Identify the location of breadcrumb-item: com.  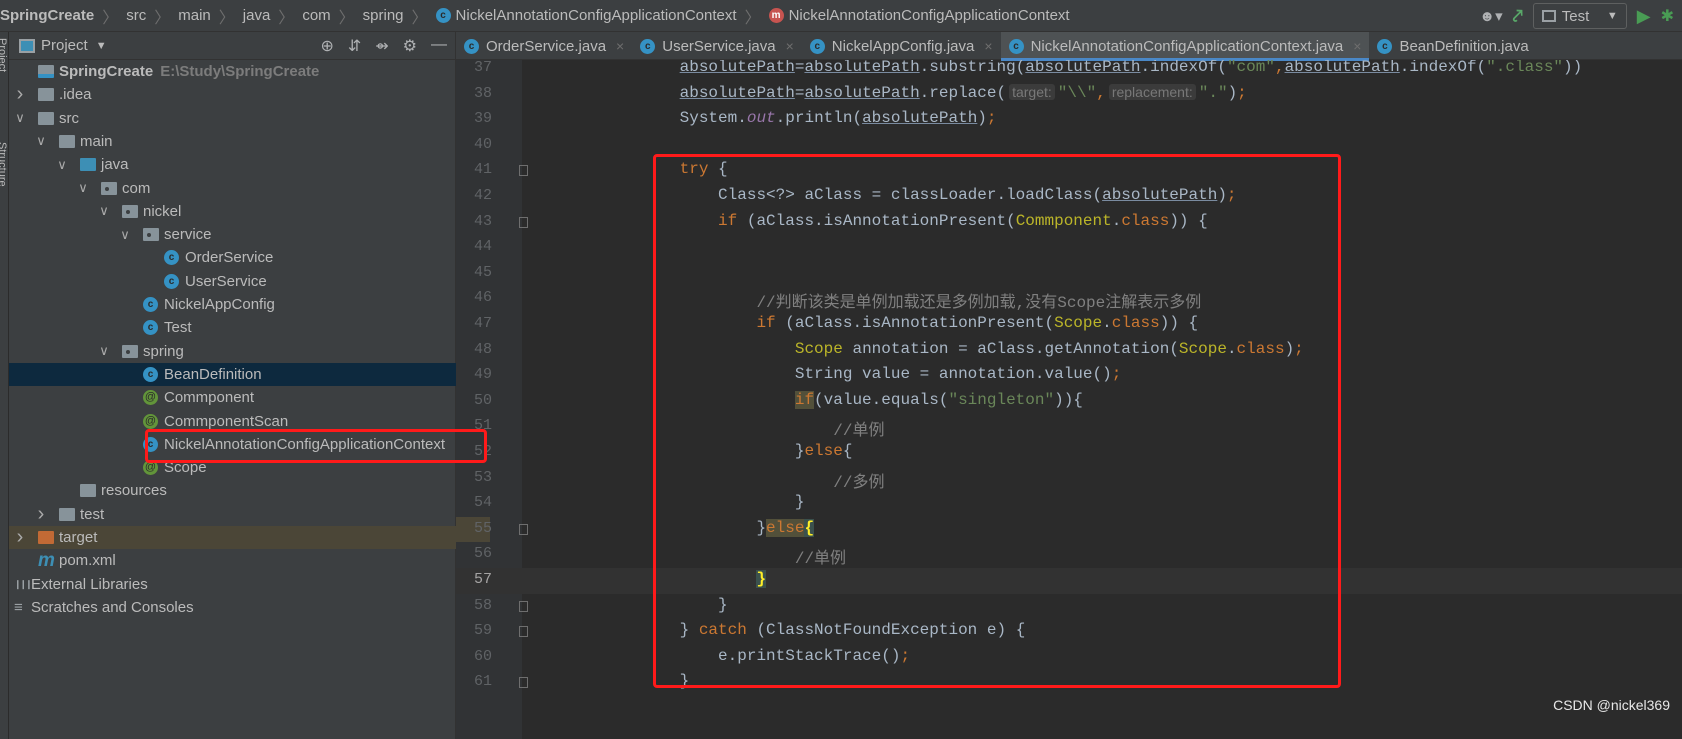
(316, 15).